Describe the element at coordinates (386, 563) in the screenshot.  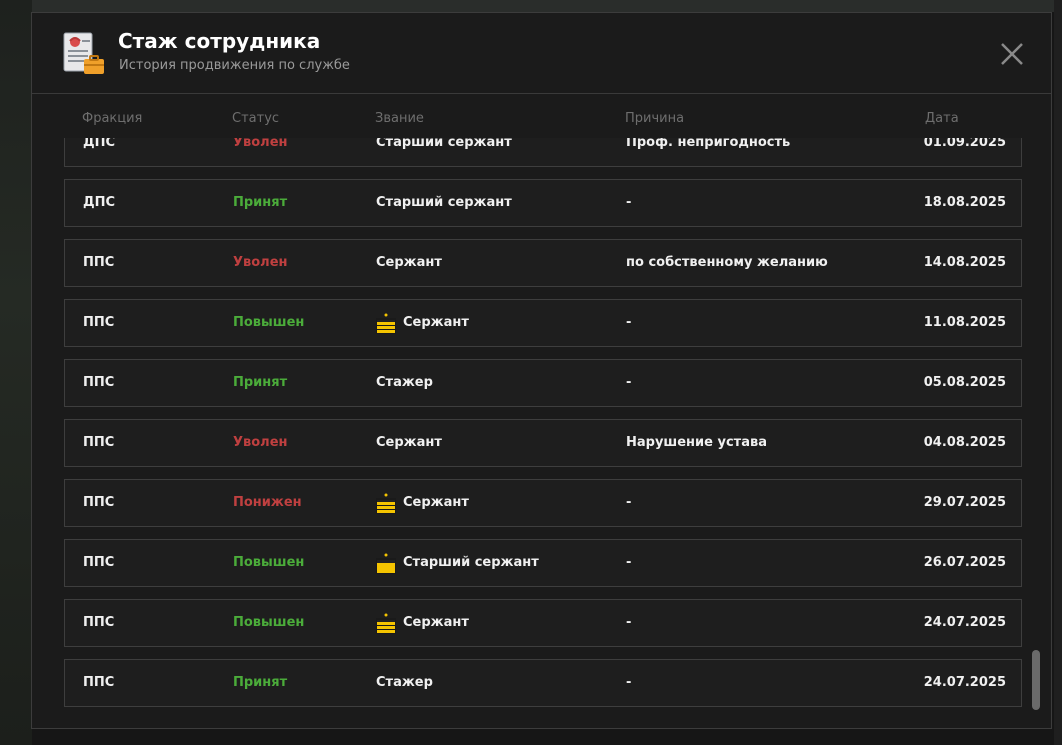
I see `senior-sergeant-badge-icon` at that location.